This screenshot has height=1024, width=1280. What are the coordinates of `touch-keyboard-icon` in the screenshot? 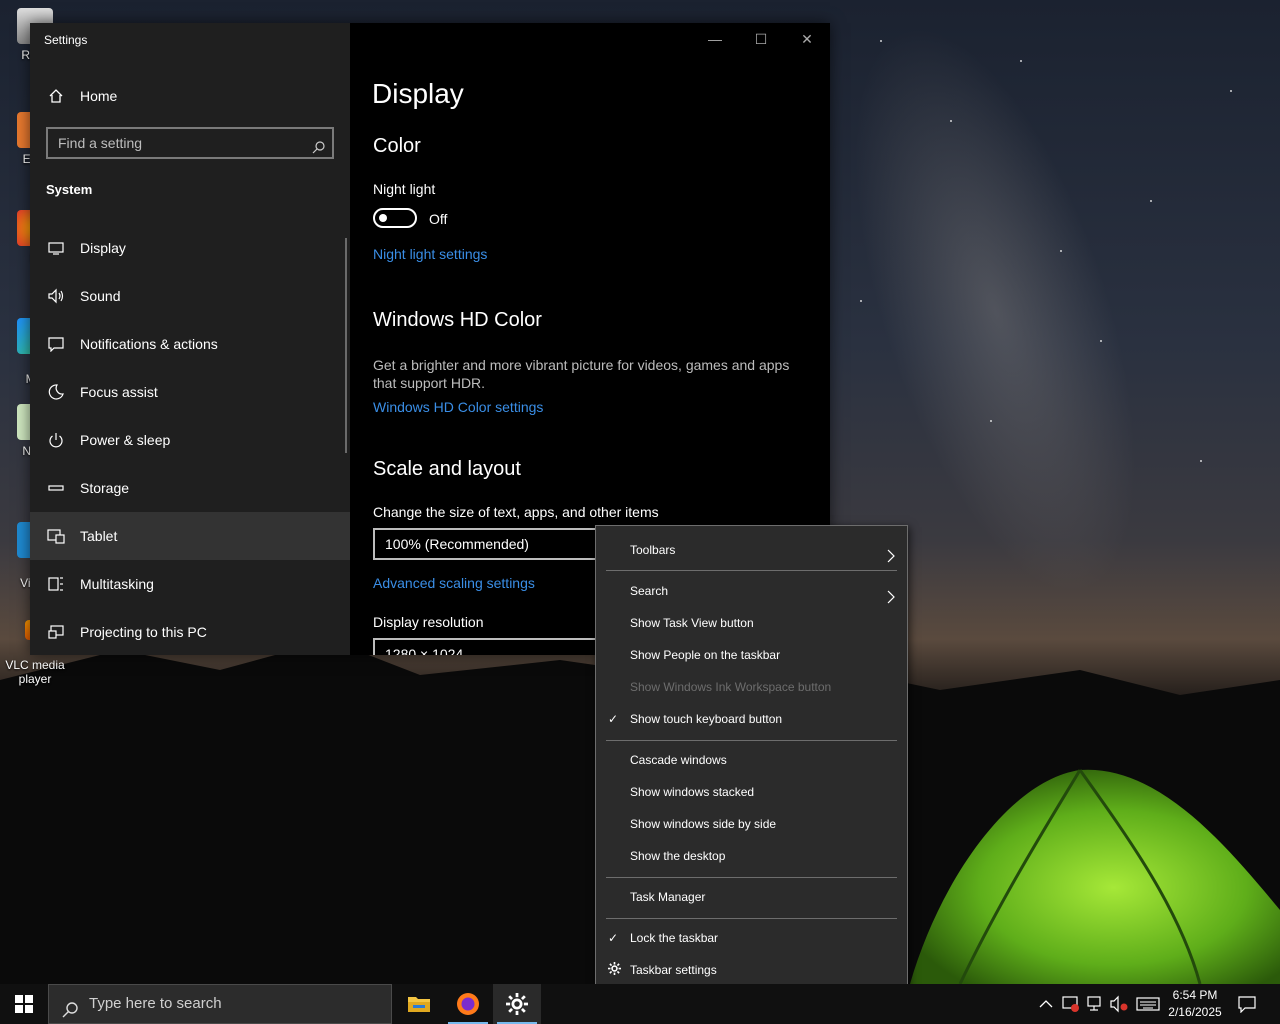 It's located at (1148, 1004).